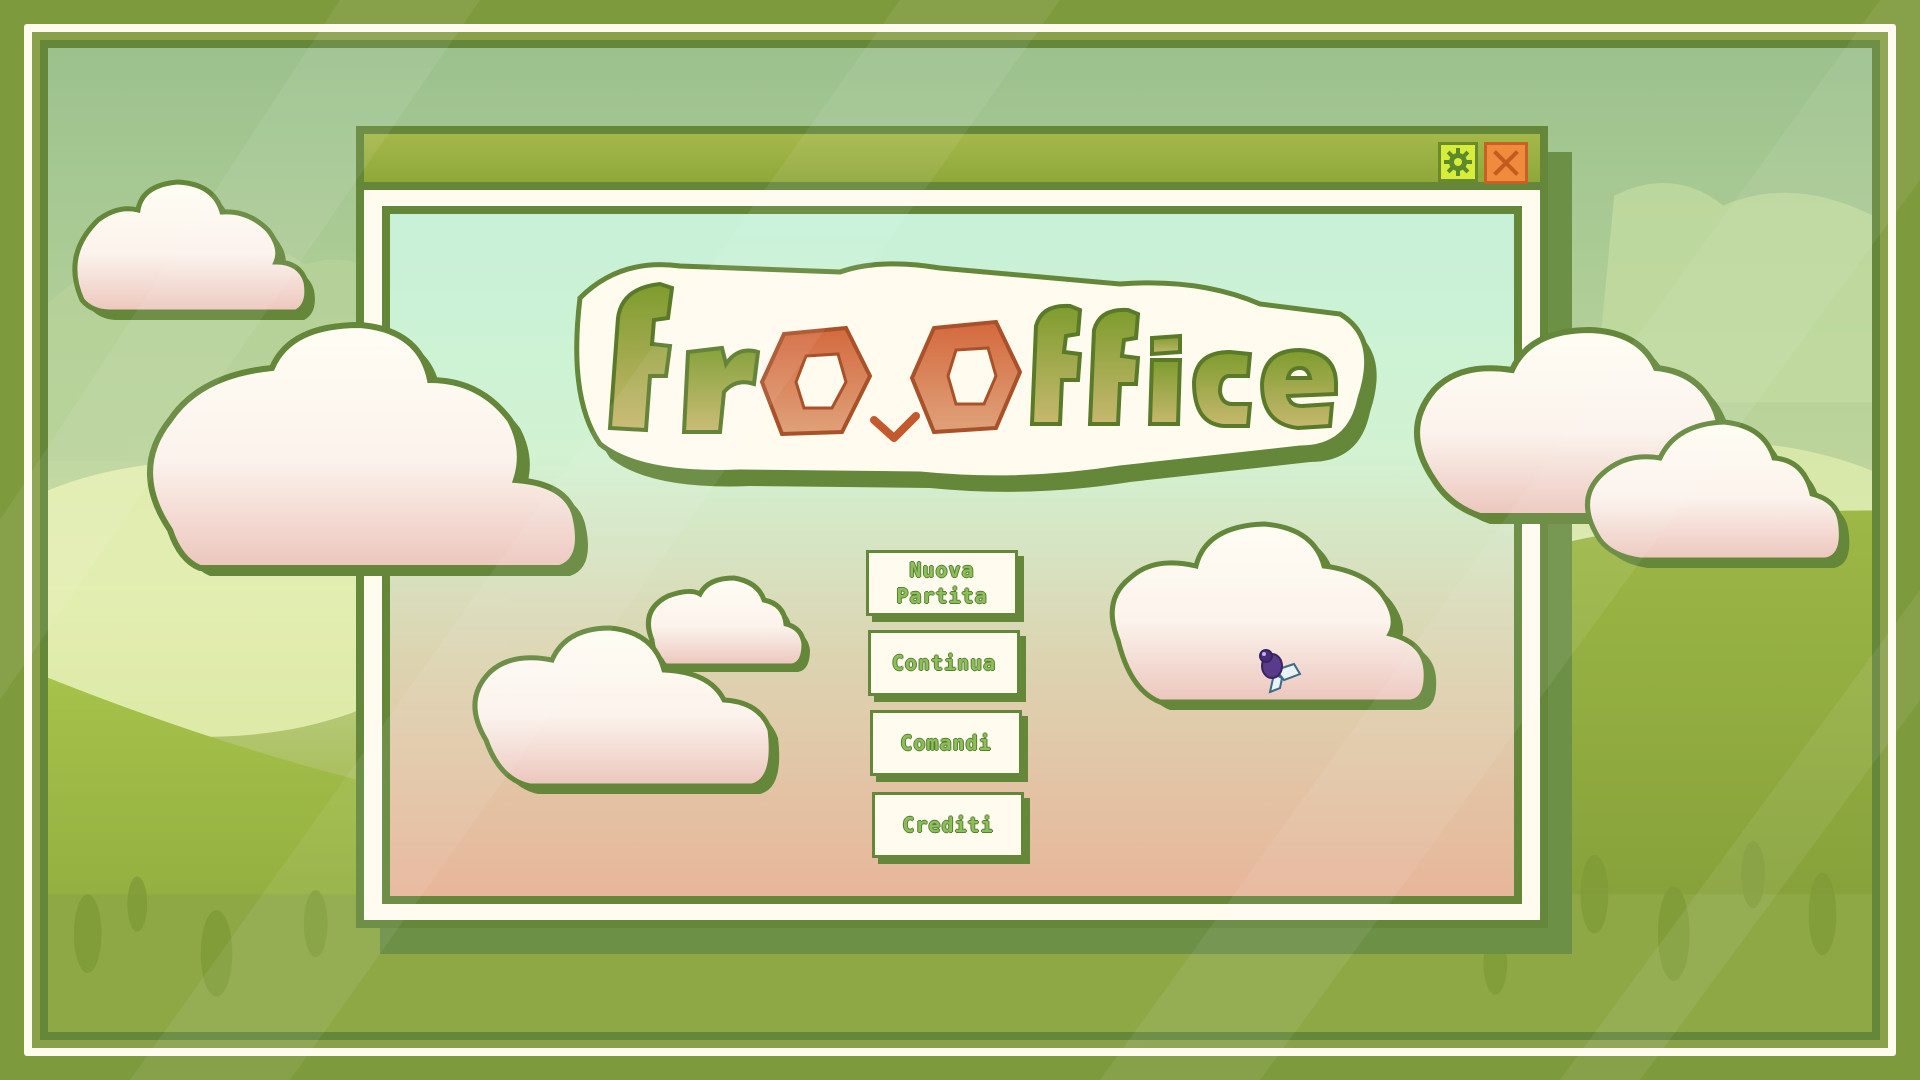 The image size is (1920, 1080). I want to click on credits-label: Crediti, so click(948, 825).